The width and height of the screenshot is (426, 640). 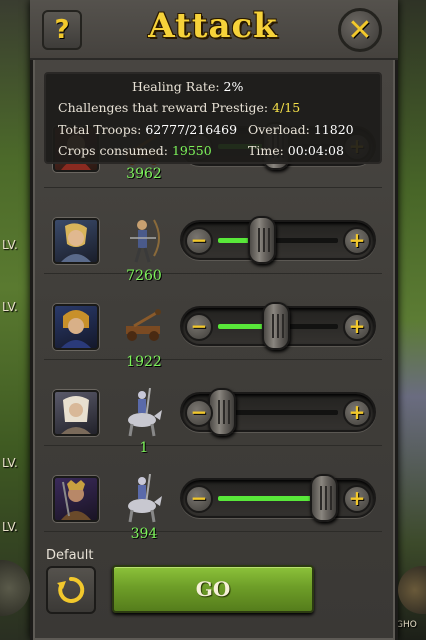 I want to click on total-troops-line: Total Troops: 62777/216469, so click(x=147, y=129).